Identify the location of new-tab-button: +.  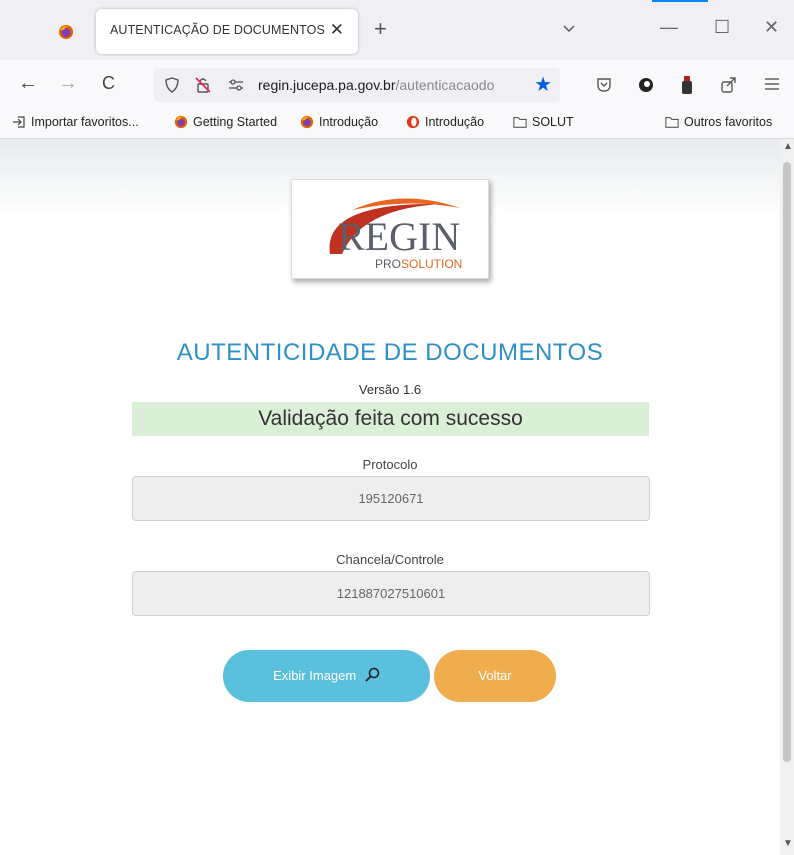
(380, 29).